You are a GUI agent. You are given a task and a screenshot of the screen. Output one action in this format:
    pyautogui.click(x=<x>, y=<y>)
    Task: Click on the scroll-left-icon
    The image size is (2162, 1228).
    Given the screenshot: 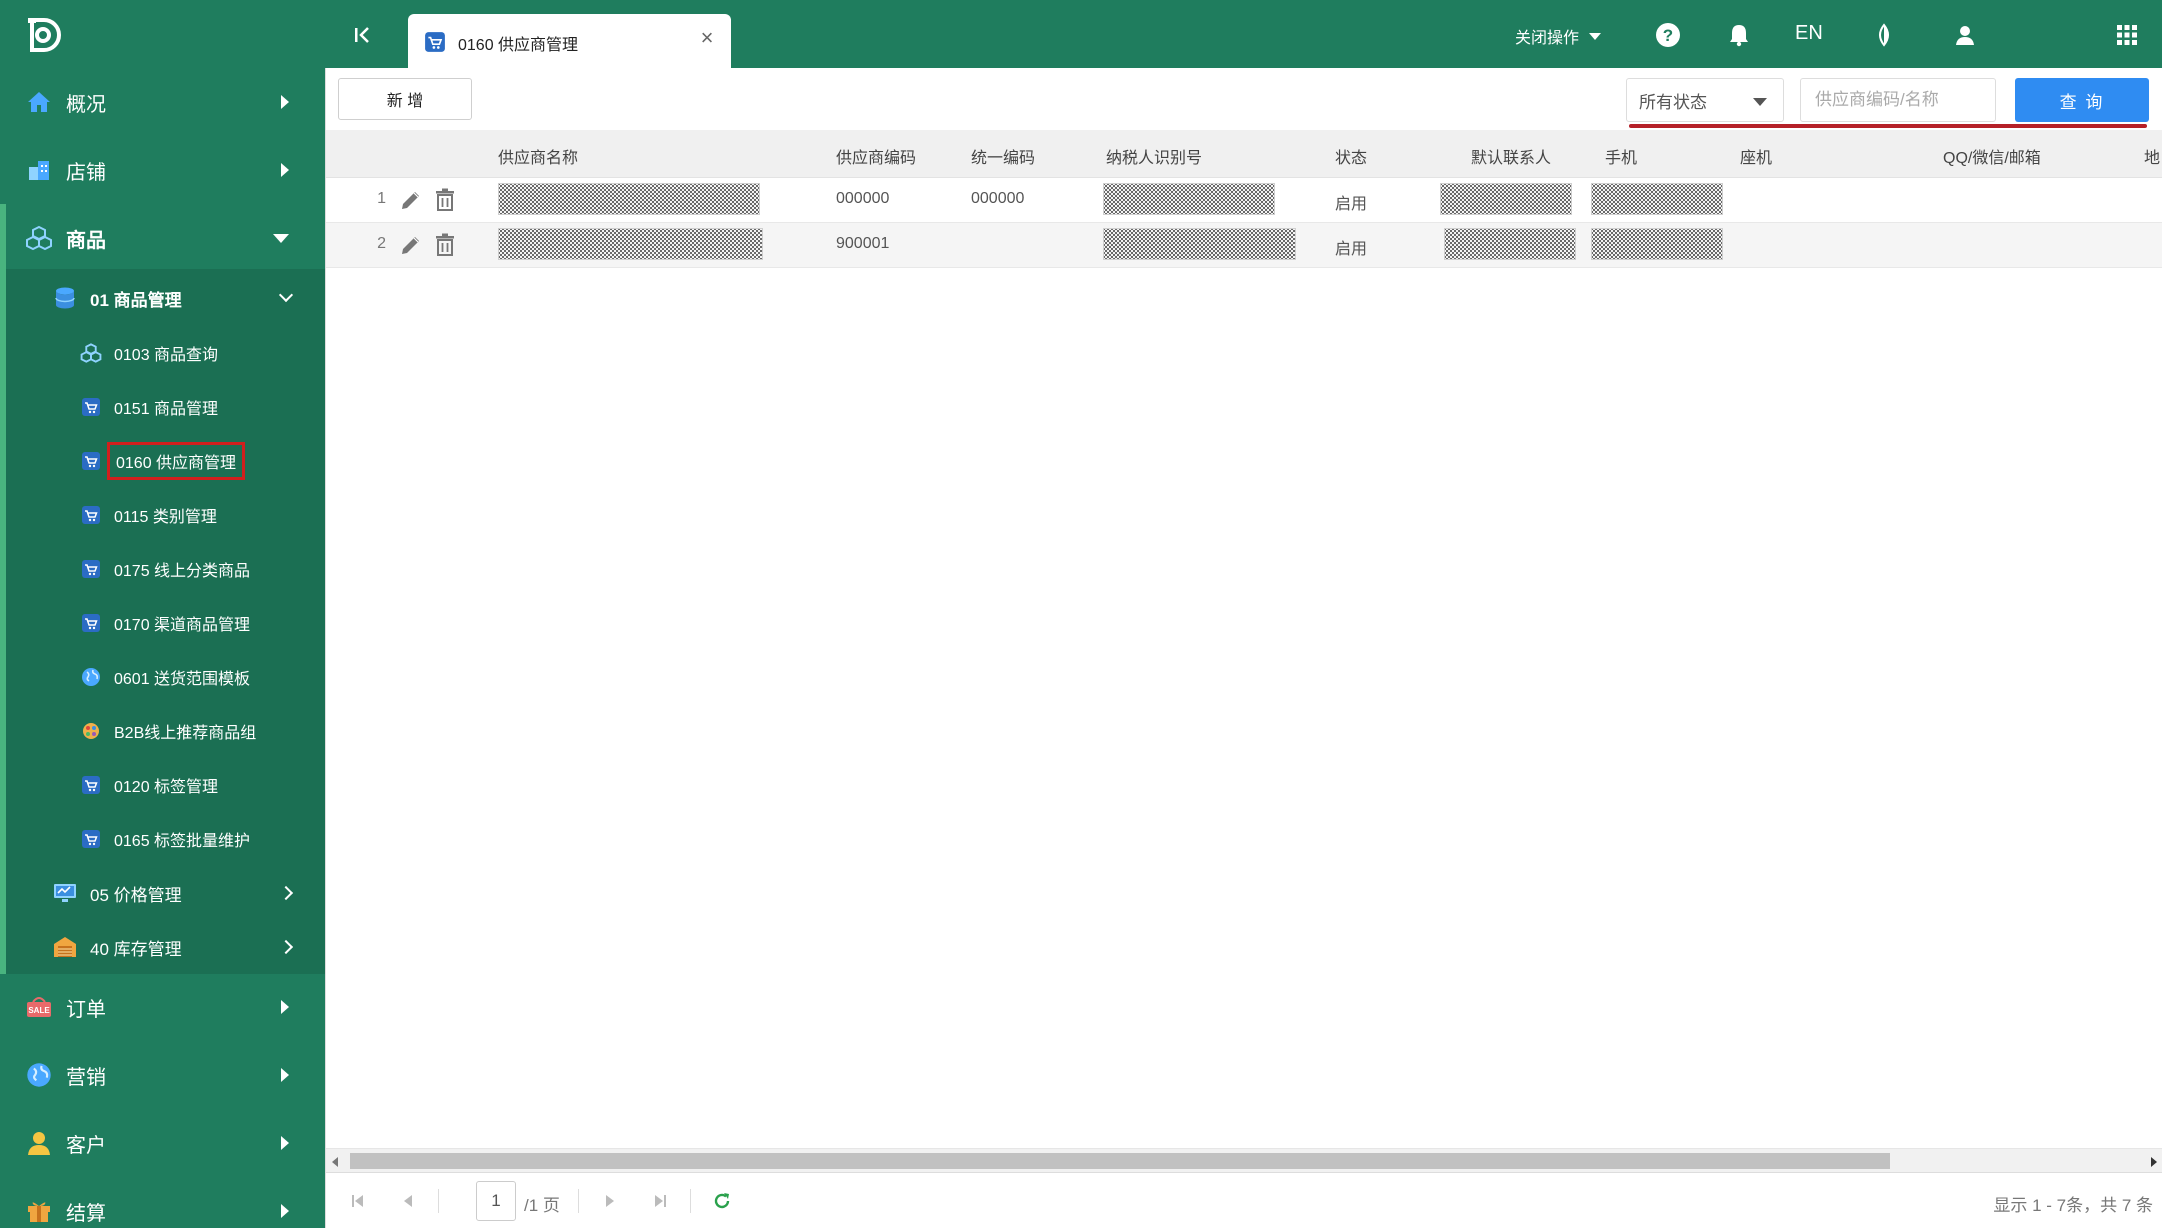 What is the action you would take?
    pyautogui.click(x=335, y=1162)
    